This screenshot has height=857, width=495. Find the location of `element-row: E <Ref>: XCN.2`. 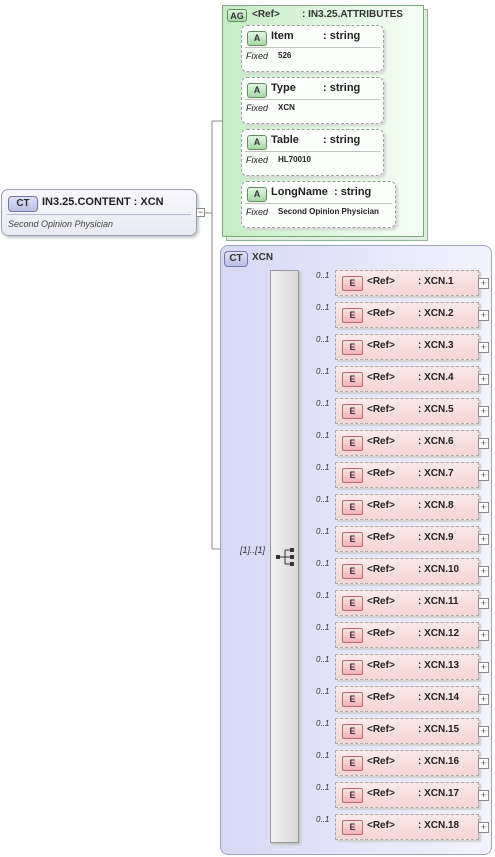

element-row: E <Ref>: XCN.2 is located at coordinates (407, 315).